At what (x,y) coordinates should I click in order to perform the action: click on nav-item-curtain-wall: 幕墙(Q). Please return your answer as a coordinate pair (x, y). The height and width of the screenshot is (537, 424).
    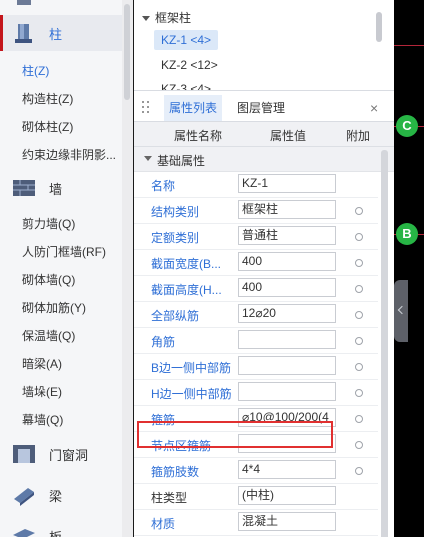
    Looking at the image, I should click on (61, 420).